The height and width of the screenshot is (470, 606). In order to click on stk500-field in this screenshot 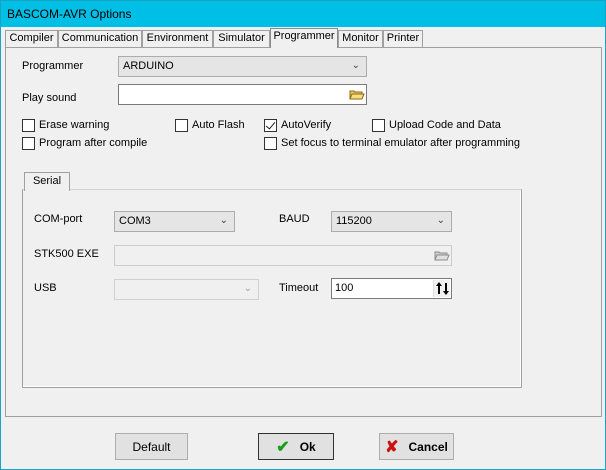, I will do `click(283, 255)`.